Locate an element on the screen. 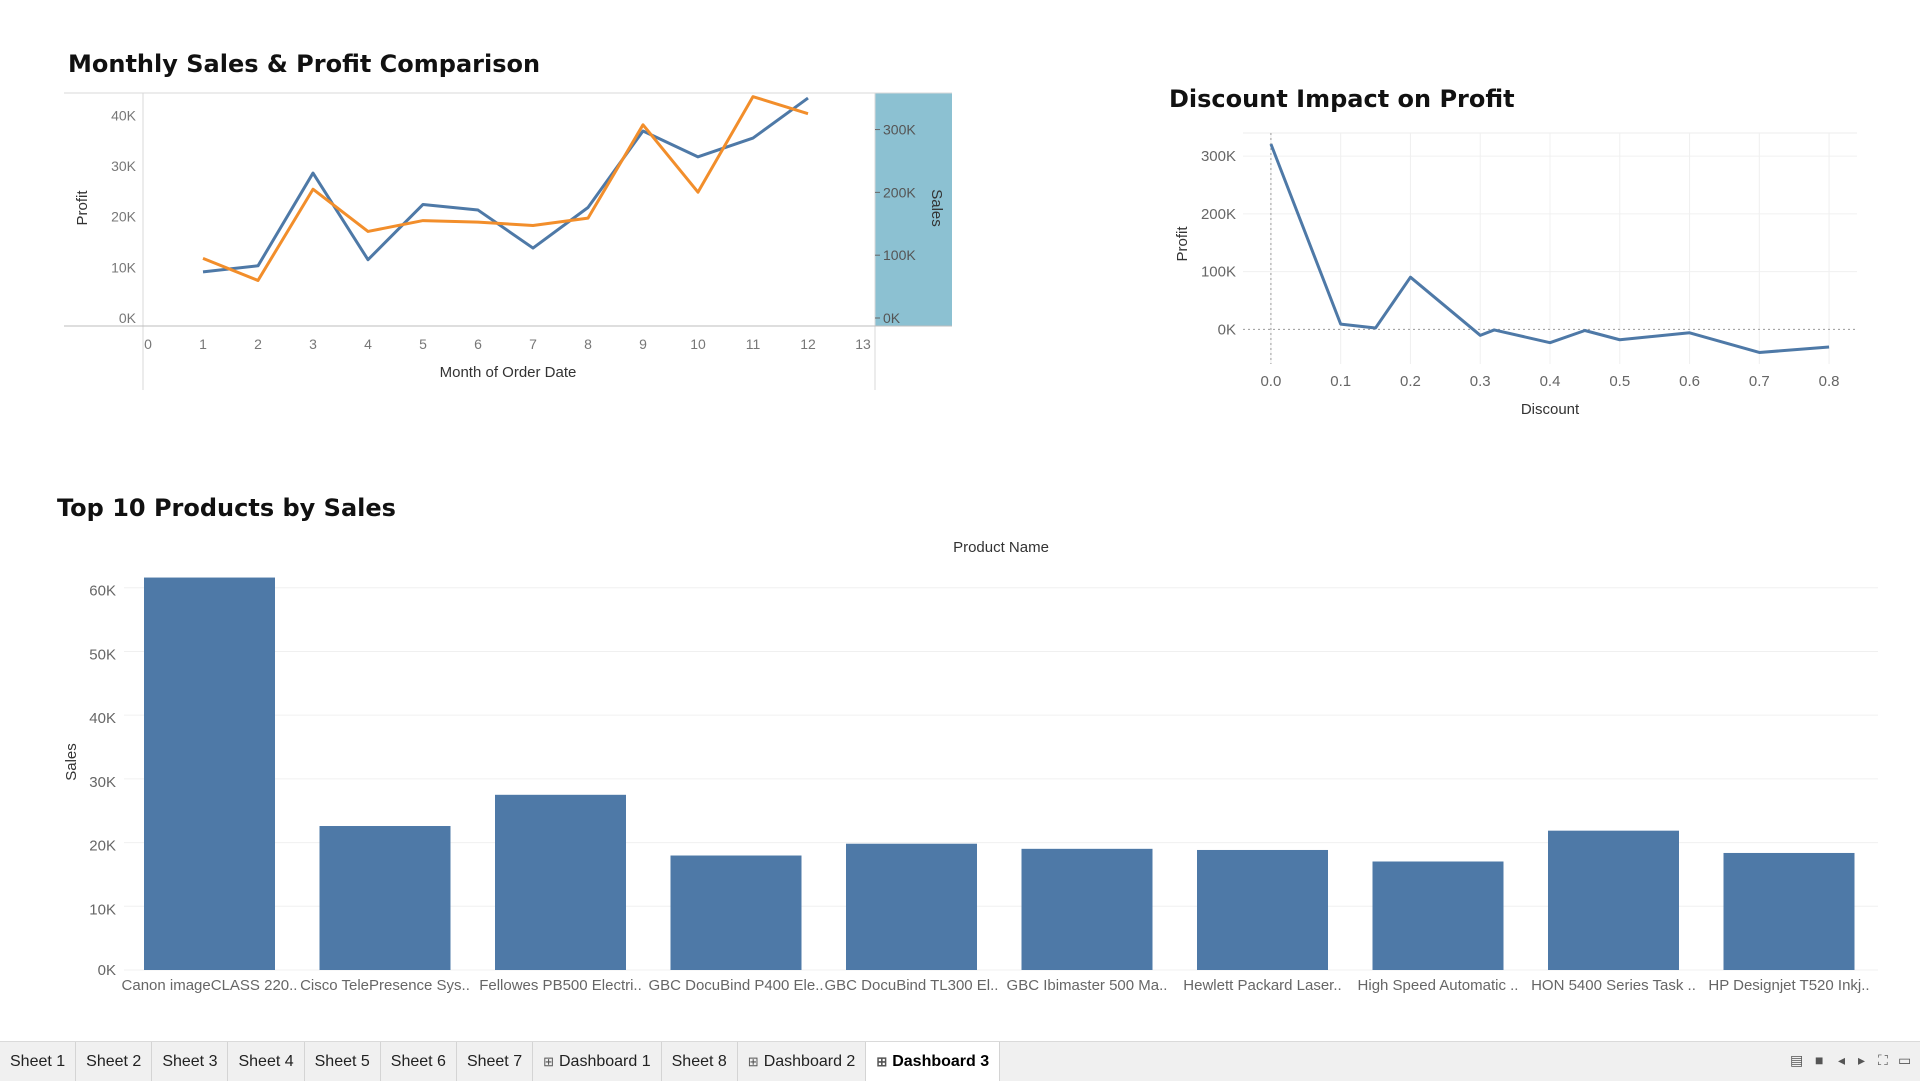  sales-tick-label: 10K is located at coordinates (102, 909).